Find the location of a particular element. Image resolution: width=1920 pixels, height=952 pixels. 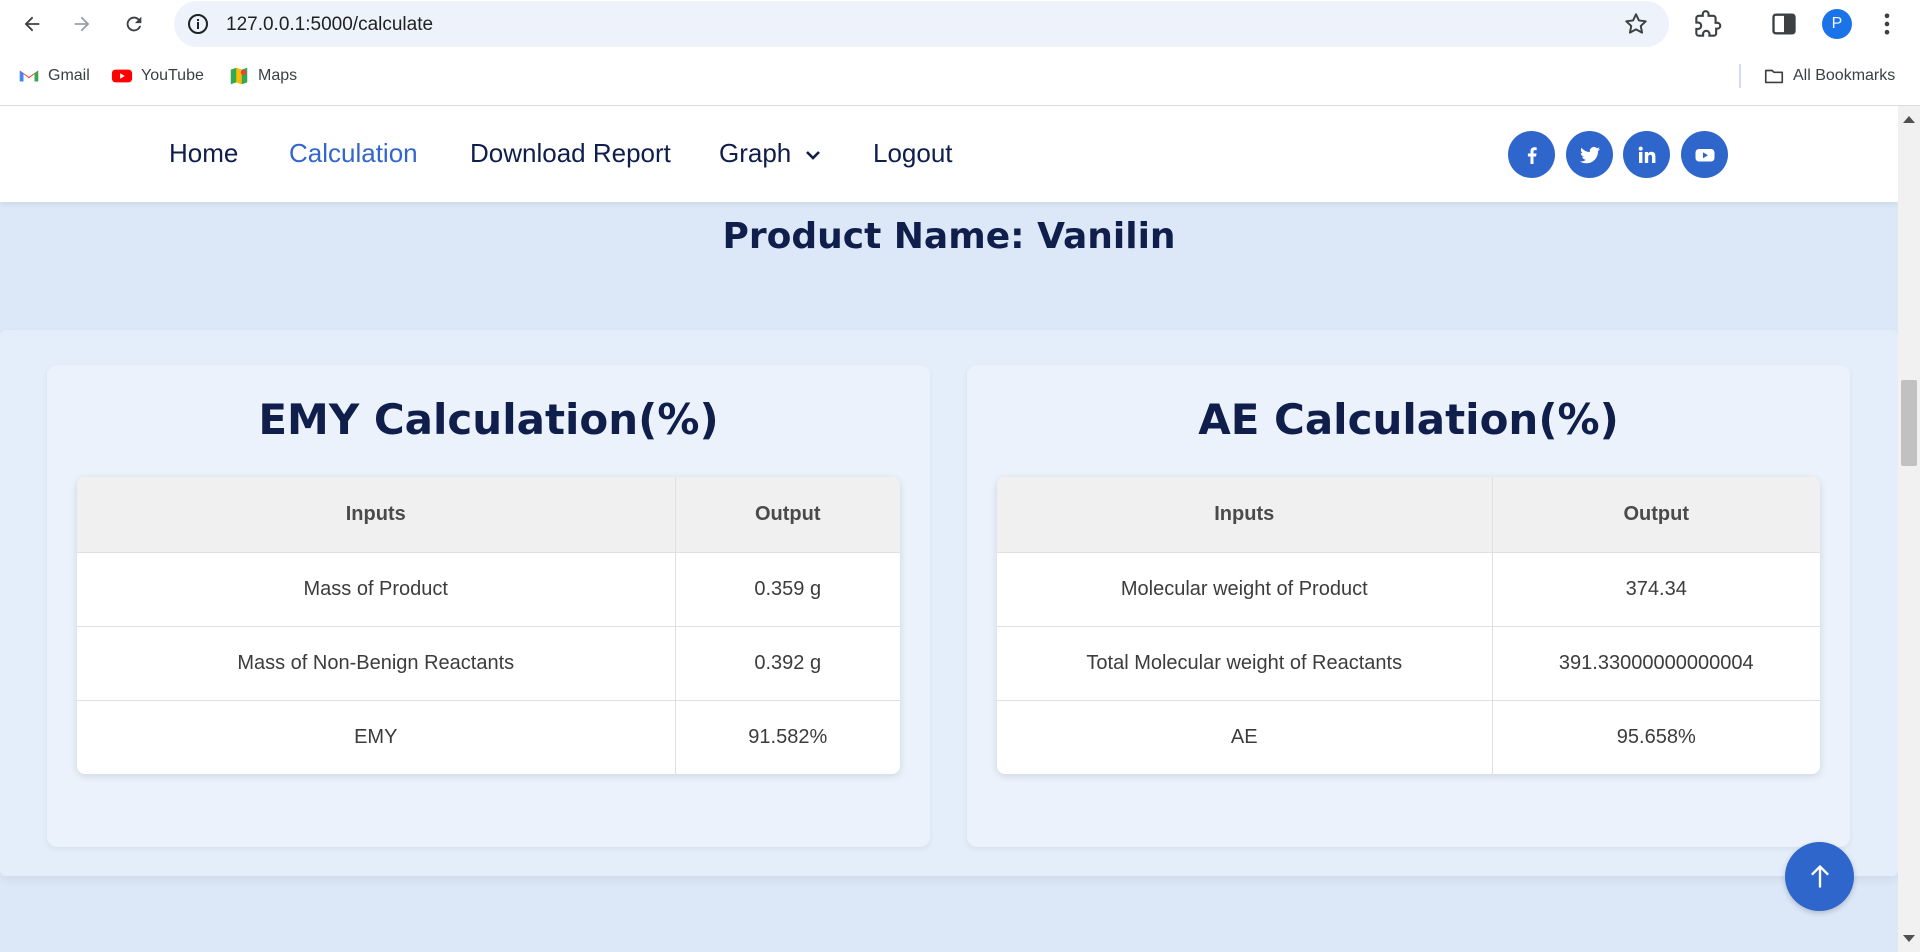

browser-toolbar: 127.0.0.1:5000/calculate P is located at coordinates (960, 24).